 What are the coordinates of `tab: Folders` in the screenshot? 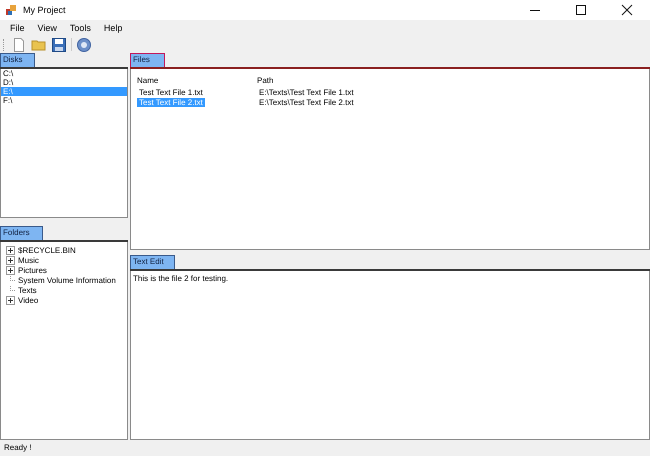 It's located at (21, 233).